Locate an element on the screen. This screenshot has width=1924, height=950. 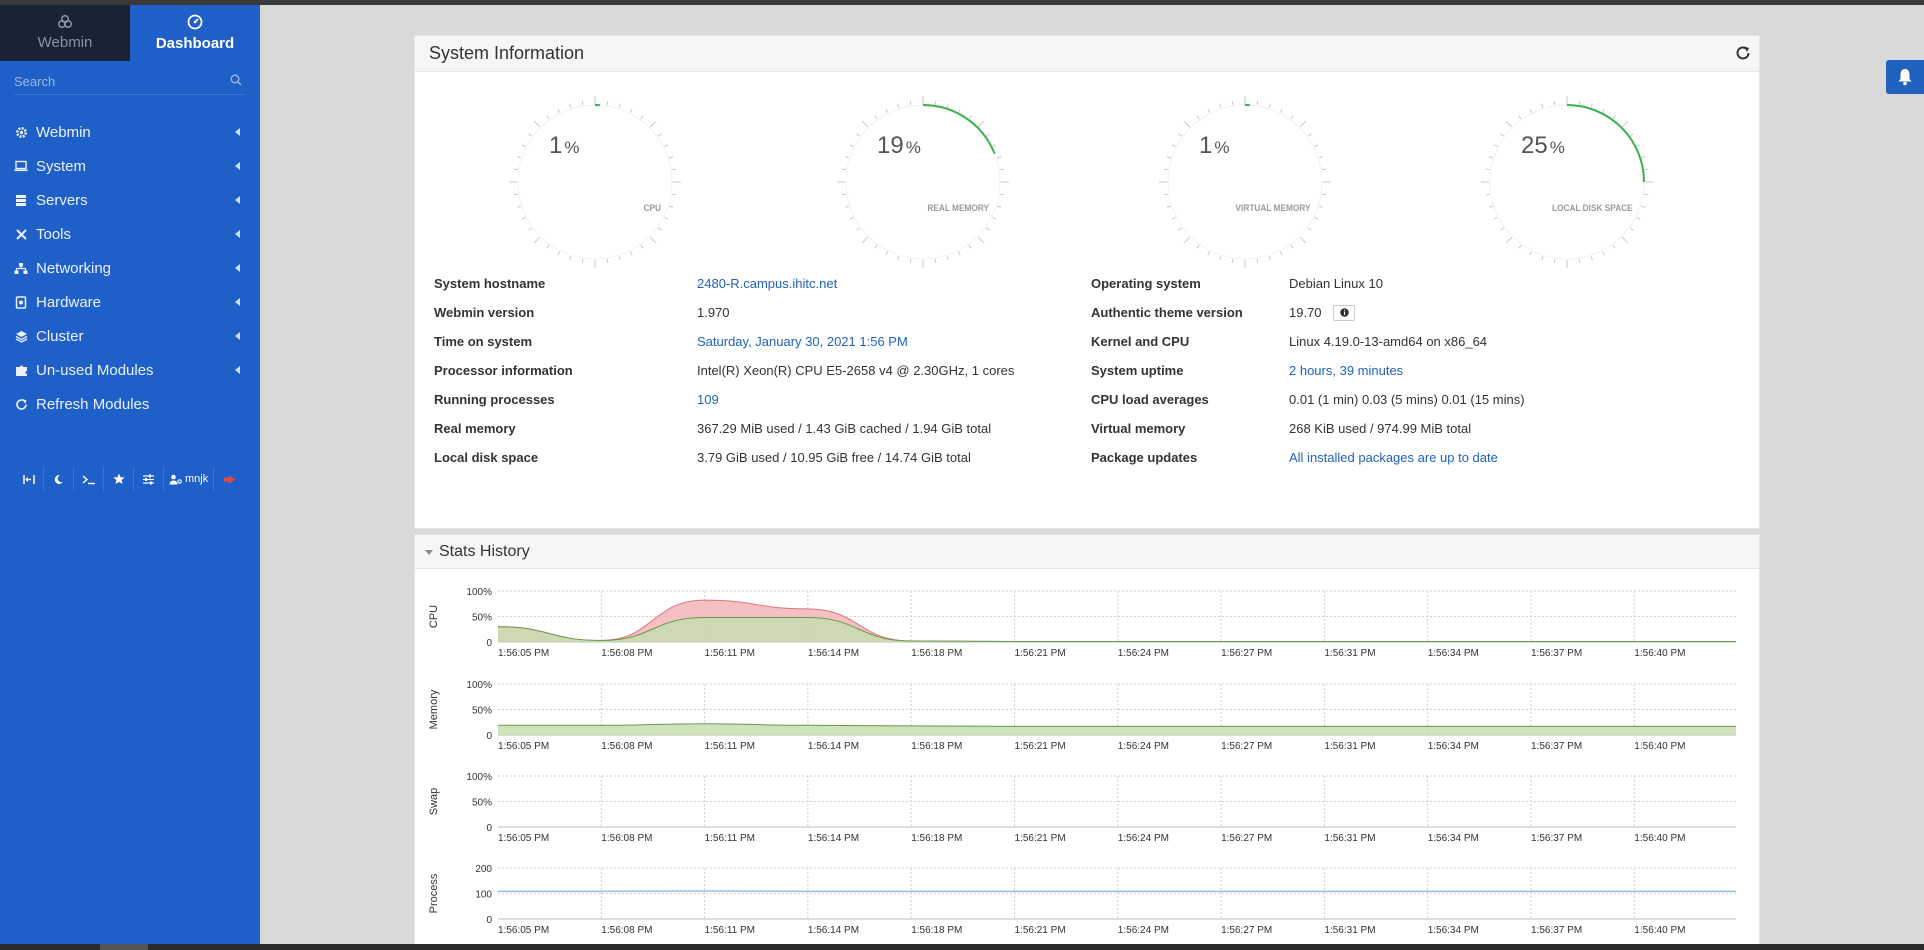
gauge-percent: 25% is located at coordinates (1543, 146).